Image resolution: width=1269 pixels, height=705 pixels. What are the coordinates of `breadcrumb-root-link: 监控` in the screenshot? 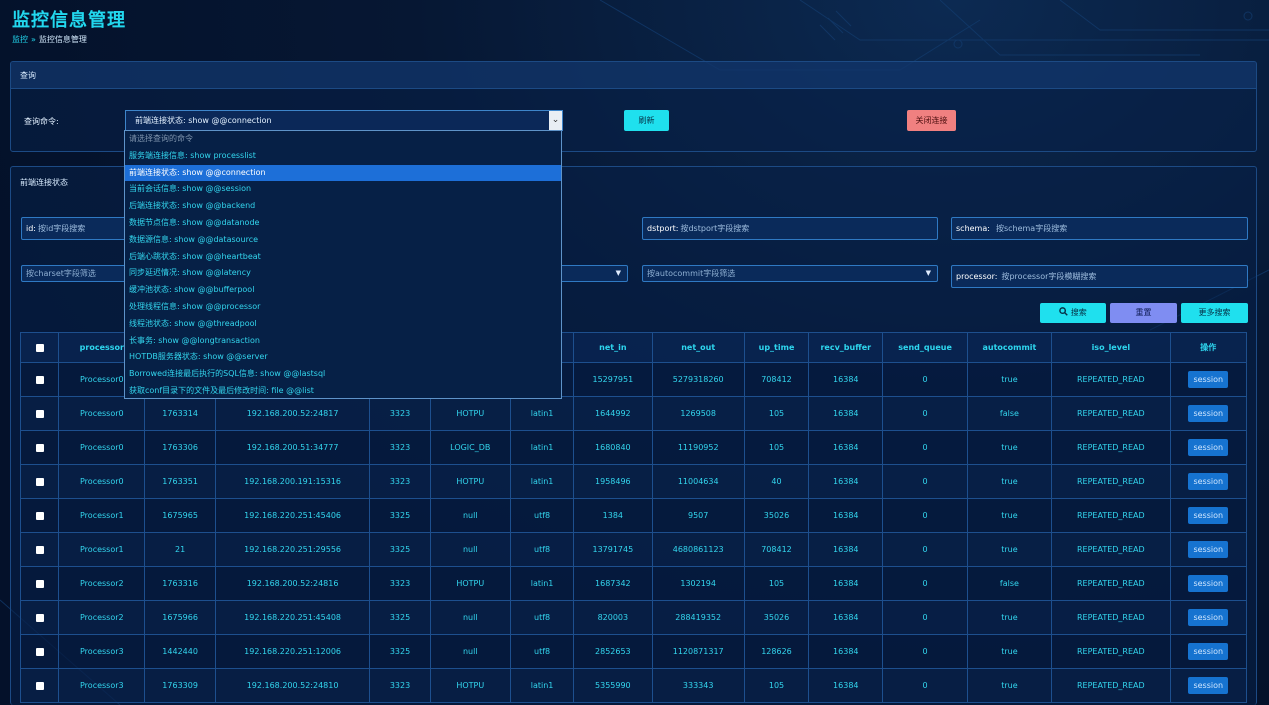 It's located at (20, 39).